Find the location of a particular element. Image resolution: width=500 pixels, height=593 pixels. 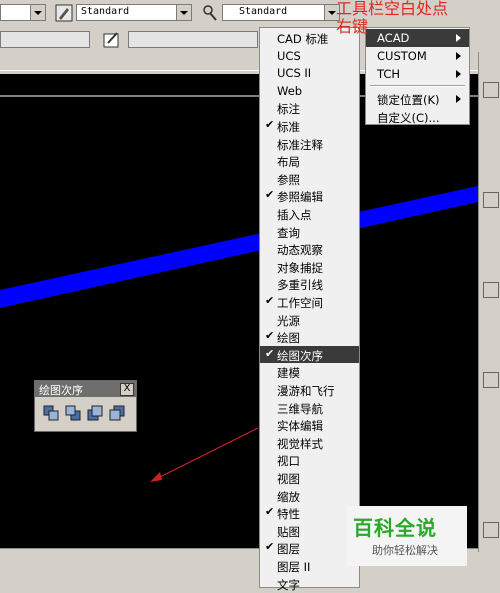

menu-item-label: 多重引线 is located at coordinates (300, 285).